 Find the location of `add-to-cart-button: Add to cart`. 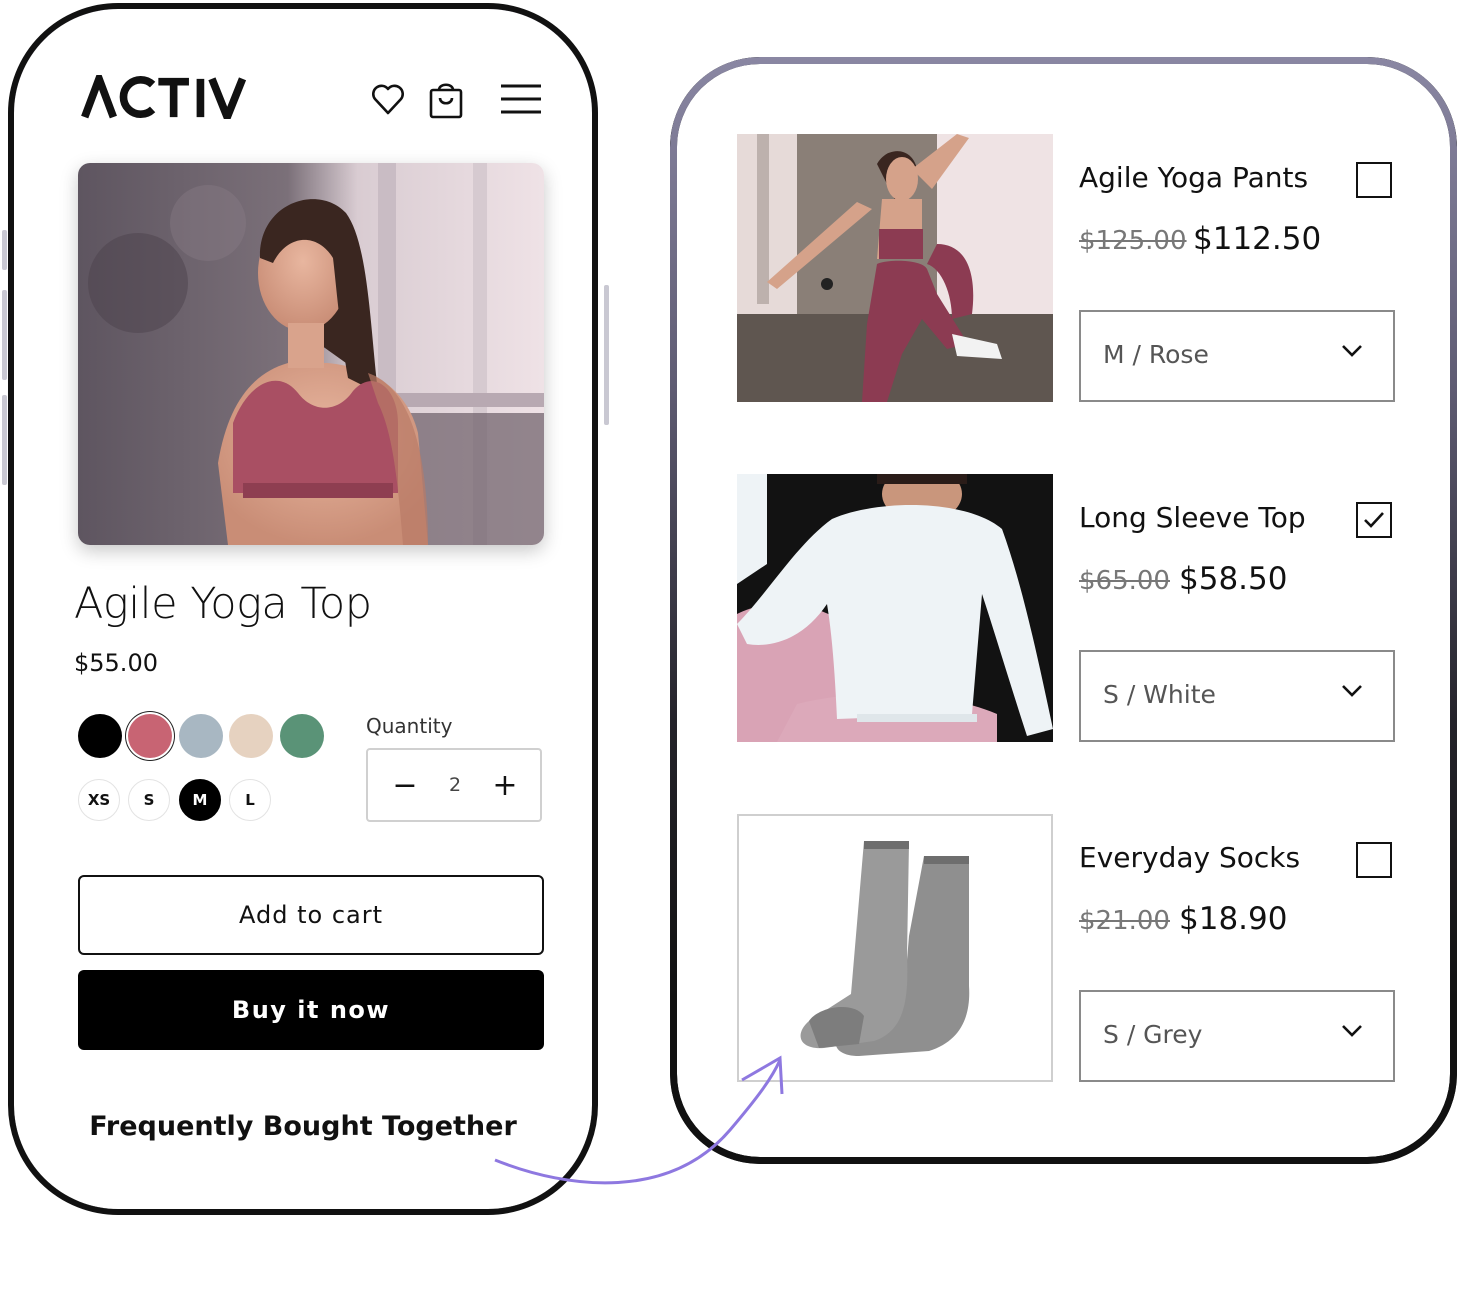

add-to-cart-button: Add to cart is located at coordinates (311, 915).